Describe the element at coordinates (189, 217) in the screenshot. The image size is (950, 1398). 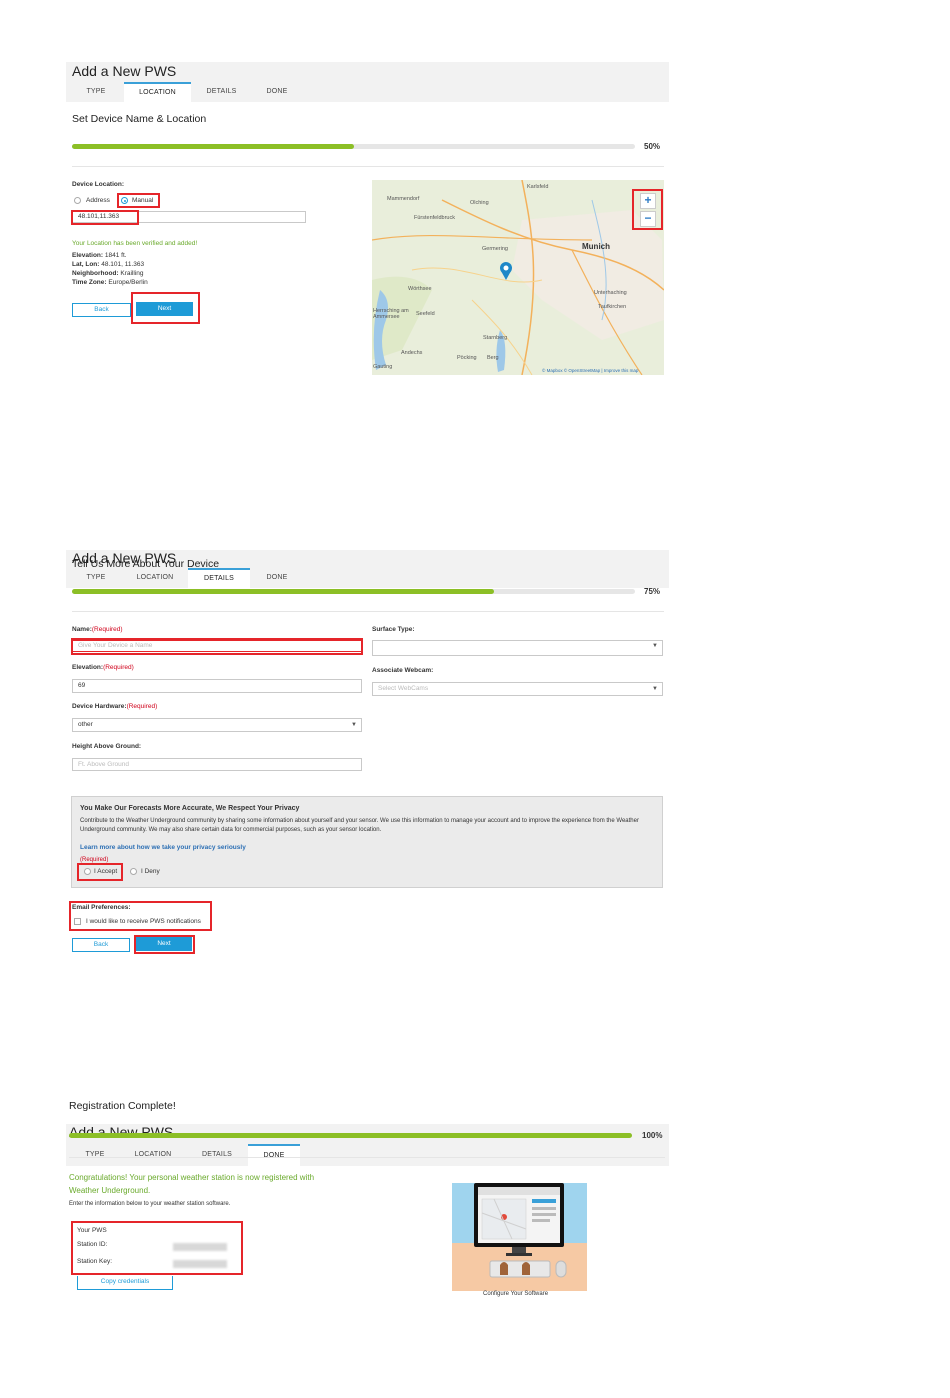
I see `coordinates-input: 48.101,11.363` at that location.